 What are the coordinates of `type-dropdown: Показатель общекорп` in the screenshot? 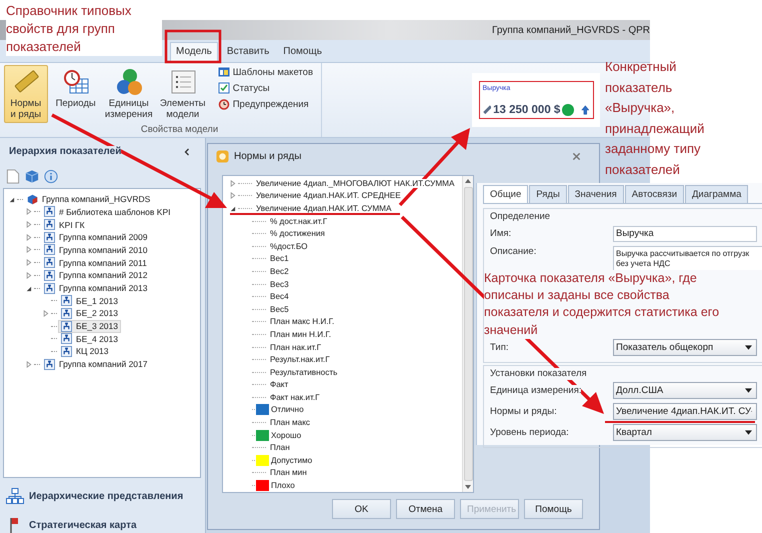 It's located at (685, 347).